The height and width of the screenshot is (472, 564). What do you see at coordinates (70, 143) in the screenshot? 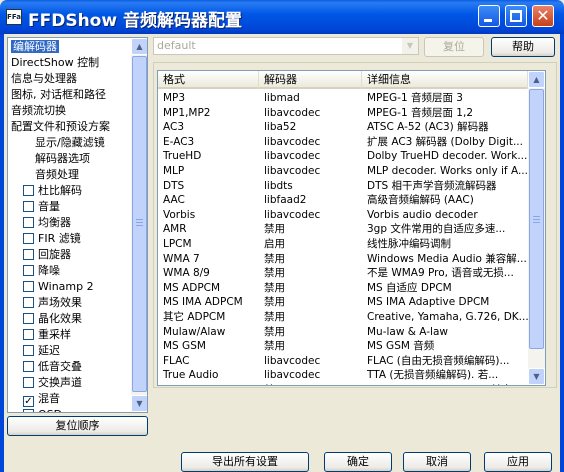
I see `tree-item: 显示/隐藏滤镜` at bounding box center [70, 143].